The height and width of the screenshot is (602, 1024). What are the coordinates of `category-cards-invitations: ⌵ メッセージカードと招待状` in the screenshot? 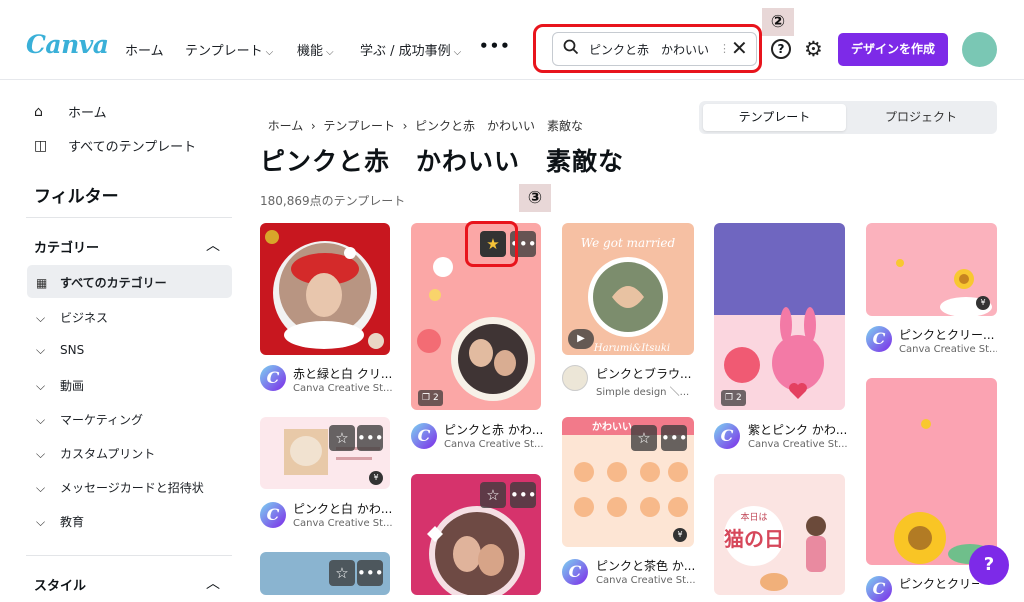 It's located at (120, 487).